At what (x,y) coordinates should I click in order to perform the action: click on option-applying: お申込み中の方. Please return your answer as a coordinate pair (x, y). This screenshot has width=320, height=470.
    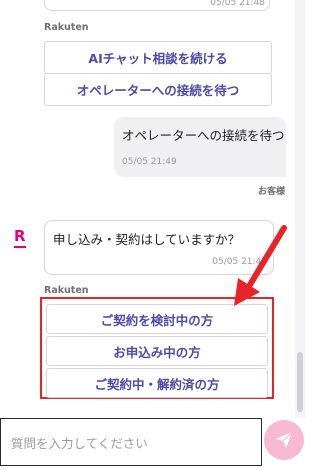
    Looking at the image, I should click on (157, 351).